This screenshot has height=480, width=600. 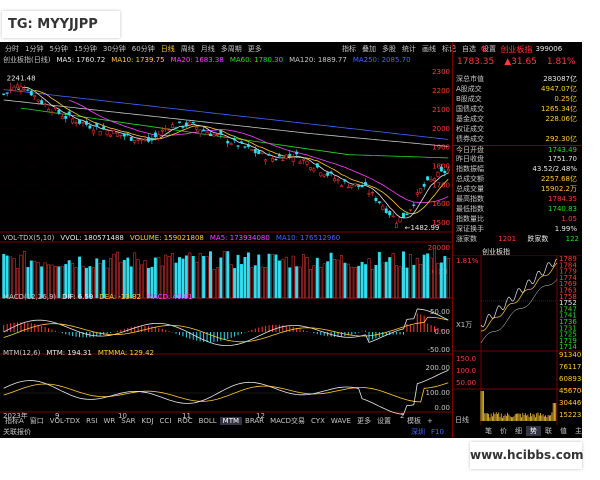 What do you see at coordinates (441, 91) in the screenshot?
I see `price-axis-label: 2200` at bounding box center [441, 91].